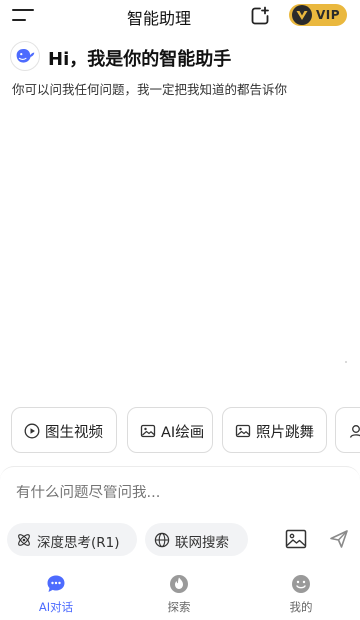 This screenshot has height=620, width=360. What do you see at coordinates (301, 584) in the screenshot?
I see `smiley-icon` at bounding box center [301, 584].